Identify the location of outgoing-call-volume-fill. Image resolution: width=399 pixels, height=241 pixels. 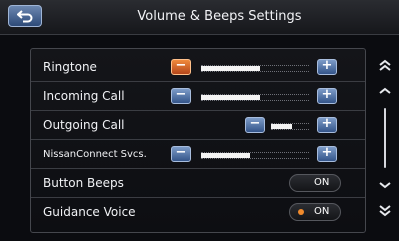
(281, 126).